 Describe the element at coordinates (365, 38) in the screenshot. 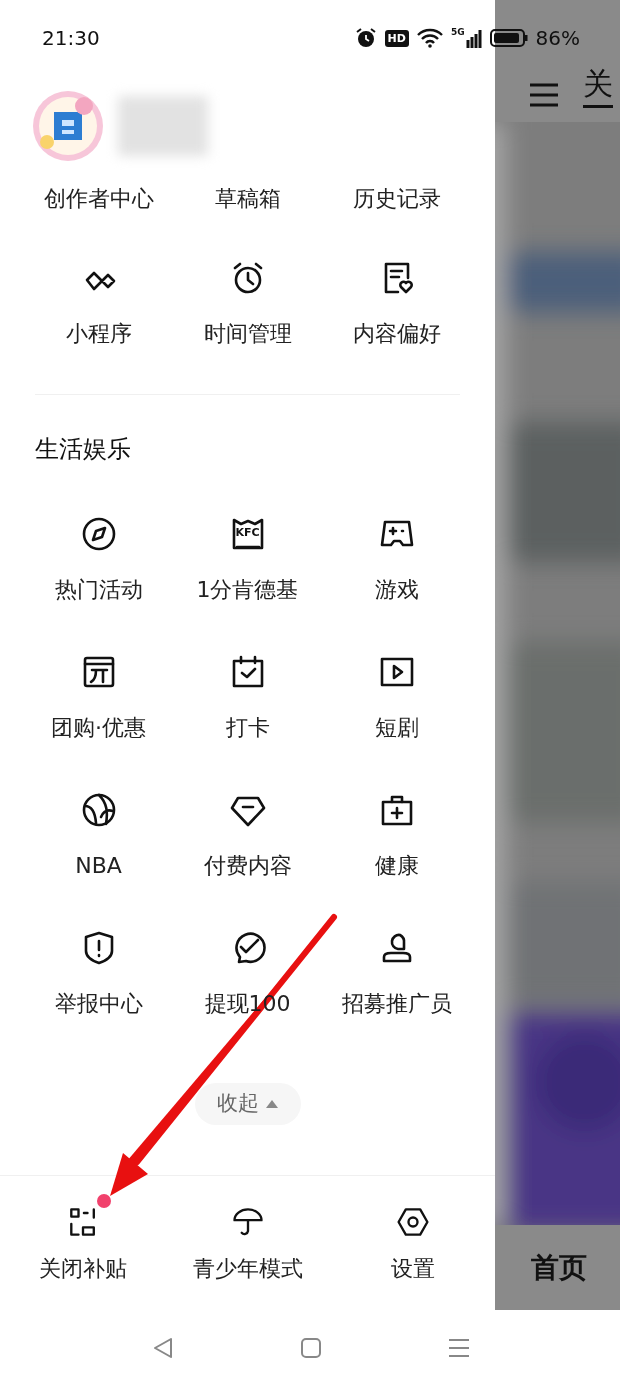

I see `alarm-icon` at that location.